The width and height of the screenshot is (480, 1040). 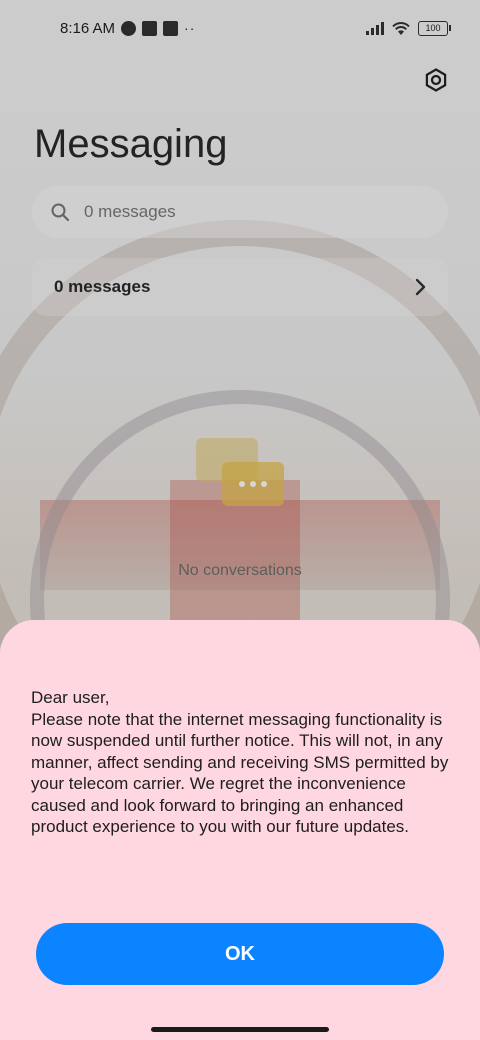 What do you see at coordinates (240, 954) in the screenshot?
I see `ok-button: OK` at bounding box center [240, 954].